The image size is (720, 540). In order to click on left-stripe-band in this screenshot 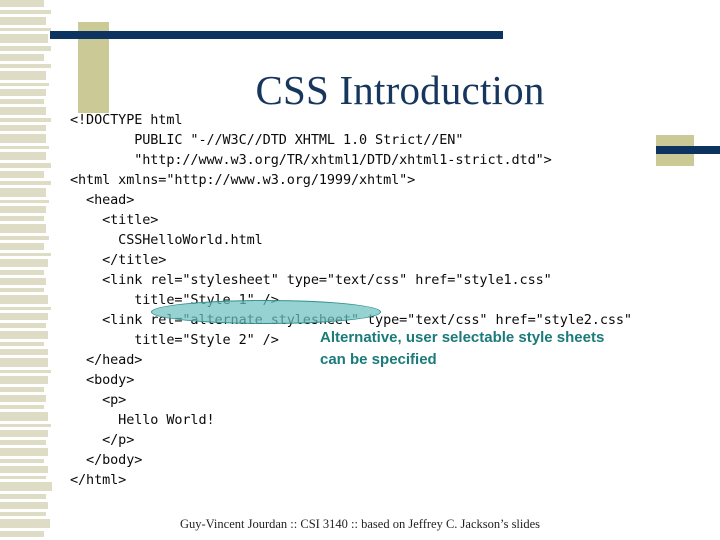, I will do `click(26, 270)`.